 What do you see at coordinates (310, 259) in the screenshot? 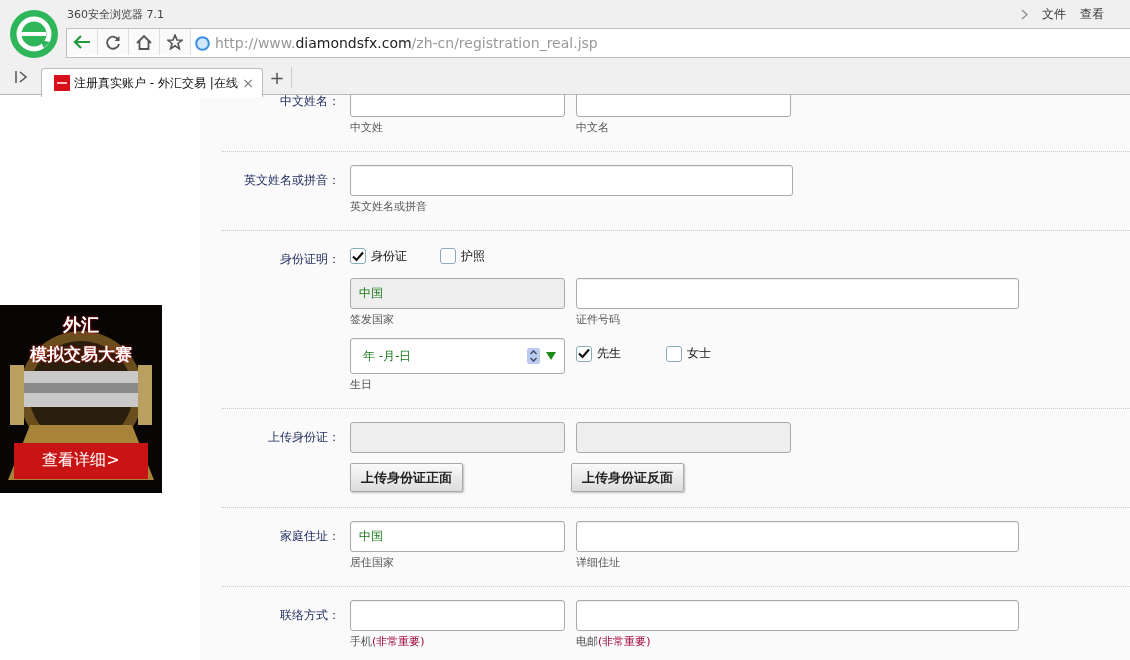
I see `field-label: 身份证明：` at bounding box center [310, 259].